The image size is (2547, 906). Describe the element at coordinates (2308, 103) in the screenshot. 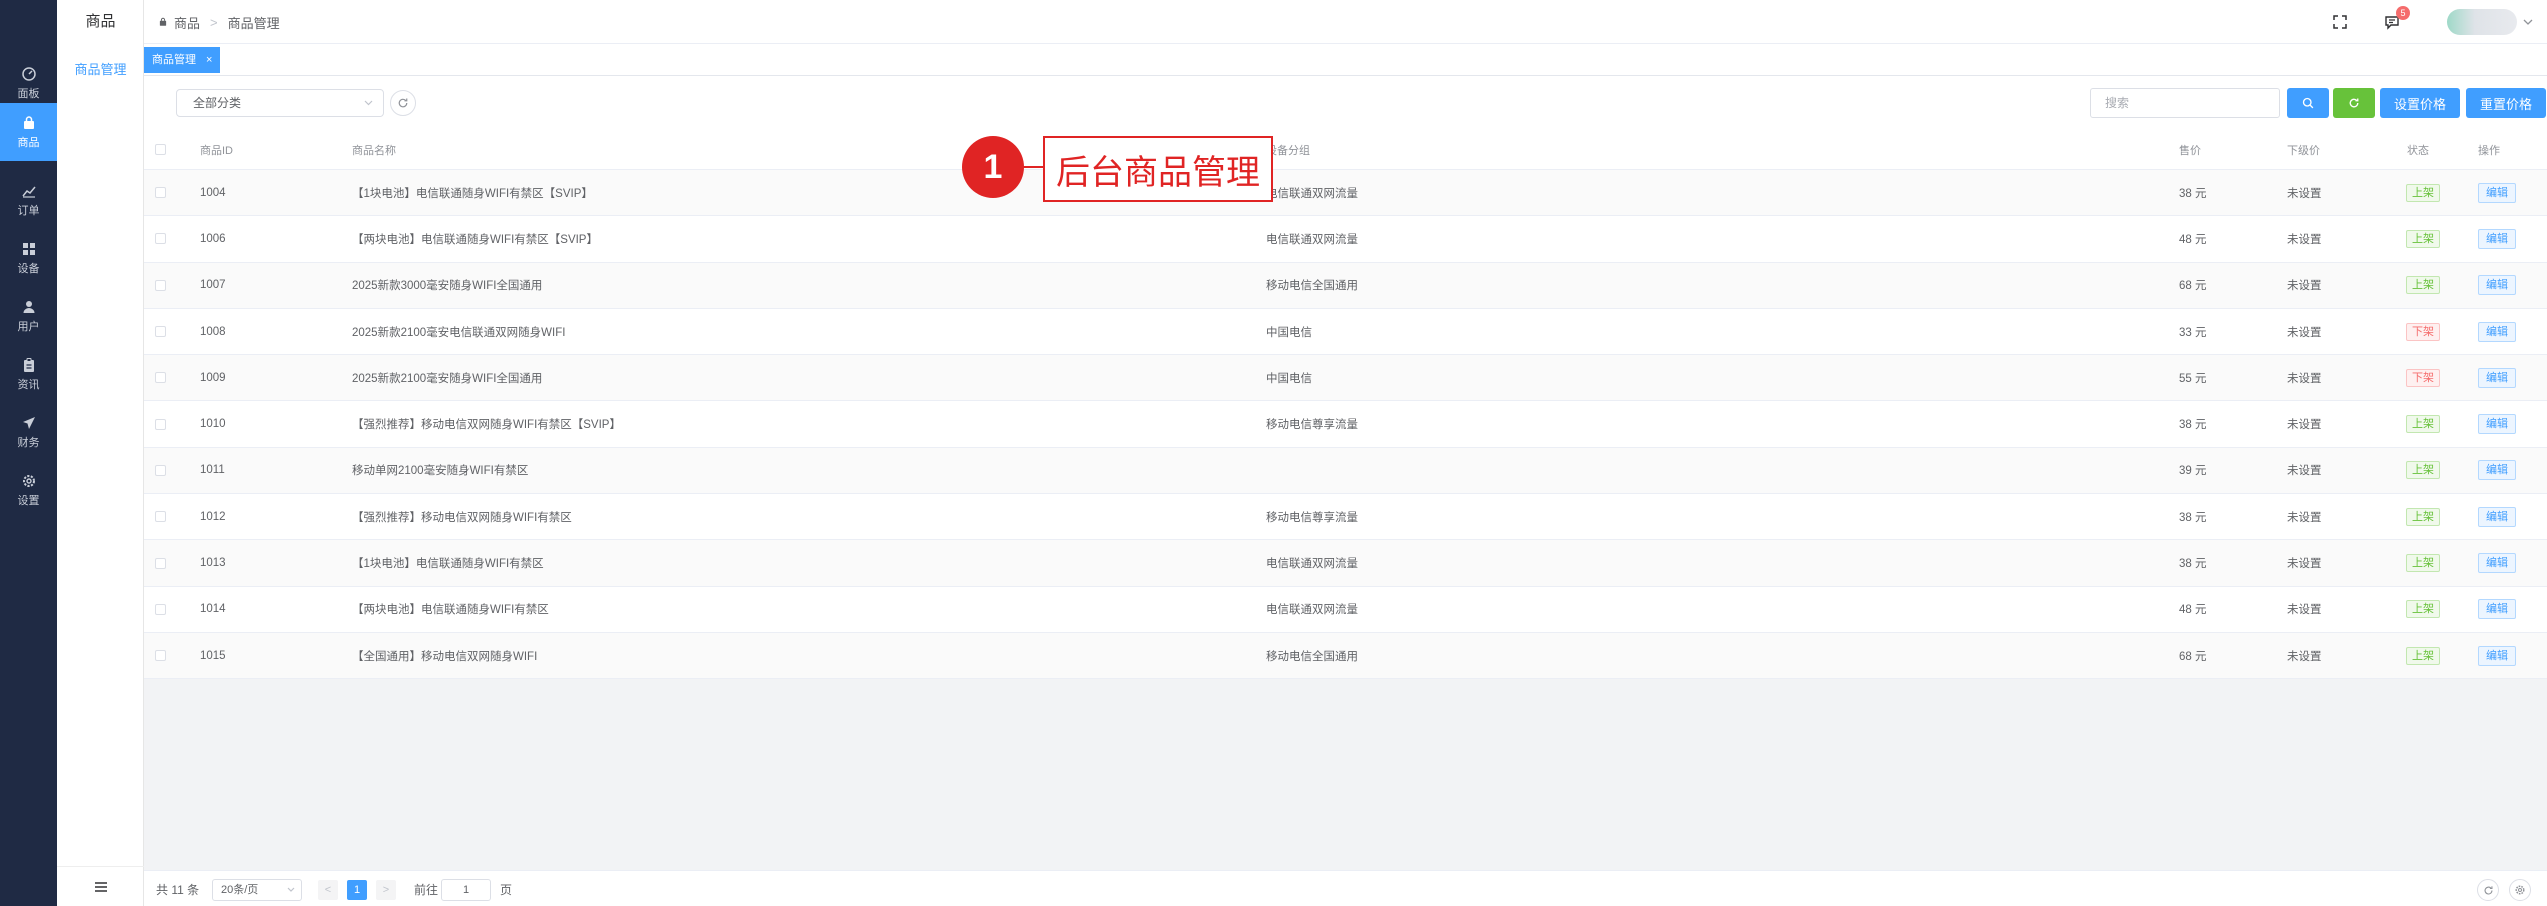

I see `search-button` at that location.